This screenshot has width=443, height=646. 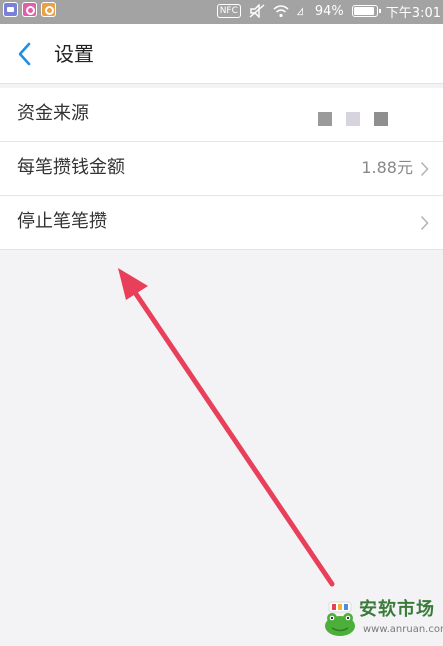 What do you see at coordinates (299, 11) in the screenshot?
I see `signal-off-icon` at bounding box center [299, 11].